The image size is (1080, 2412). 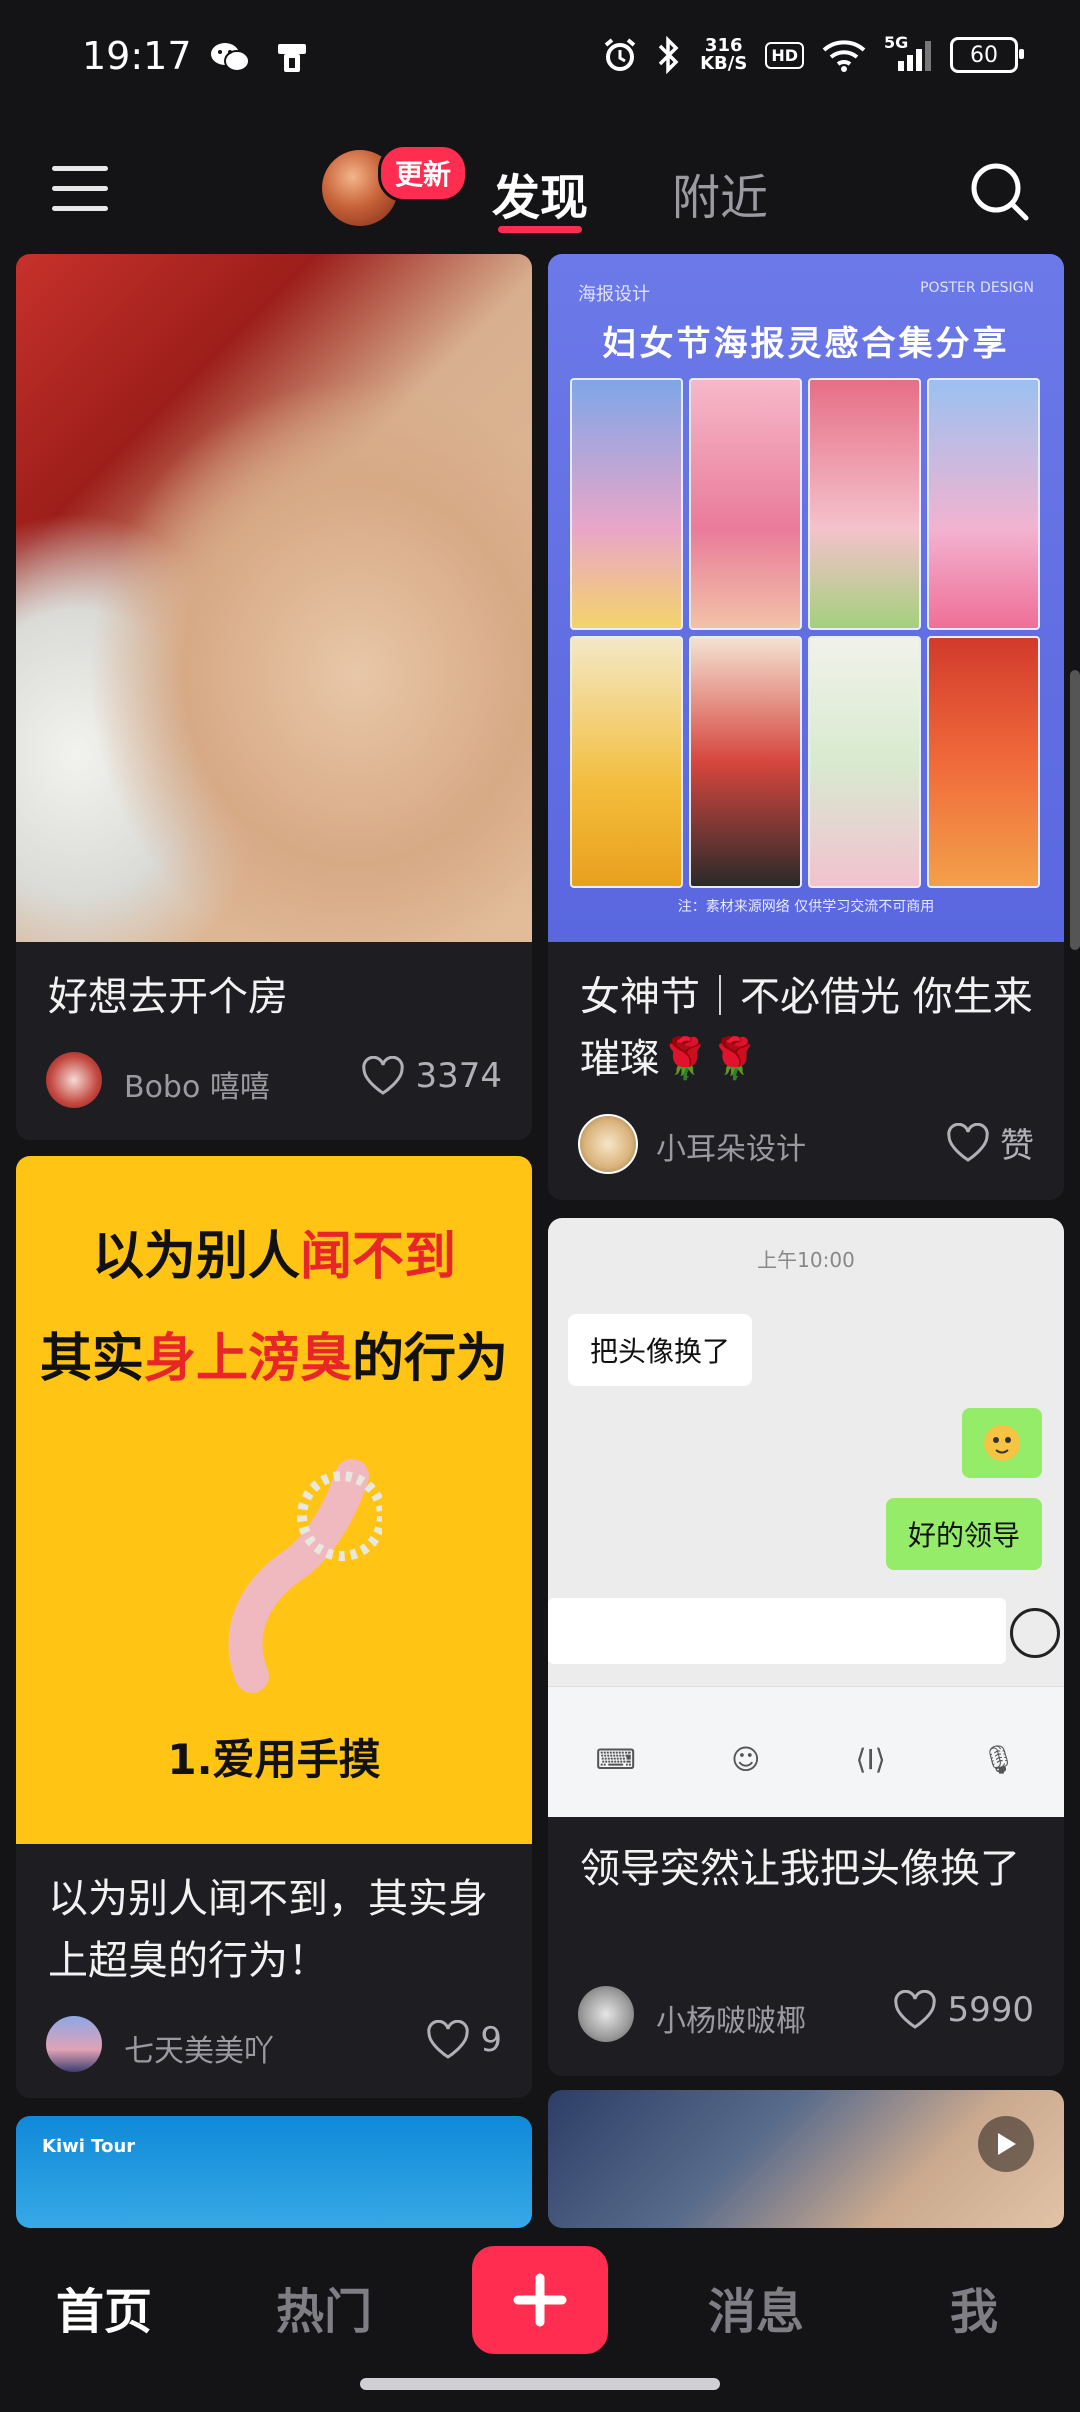 I want to click on keyboard-toolbar: ⌨ ☺ ⟨I⟩ 🎙, so click(x=806, y=1751).